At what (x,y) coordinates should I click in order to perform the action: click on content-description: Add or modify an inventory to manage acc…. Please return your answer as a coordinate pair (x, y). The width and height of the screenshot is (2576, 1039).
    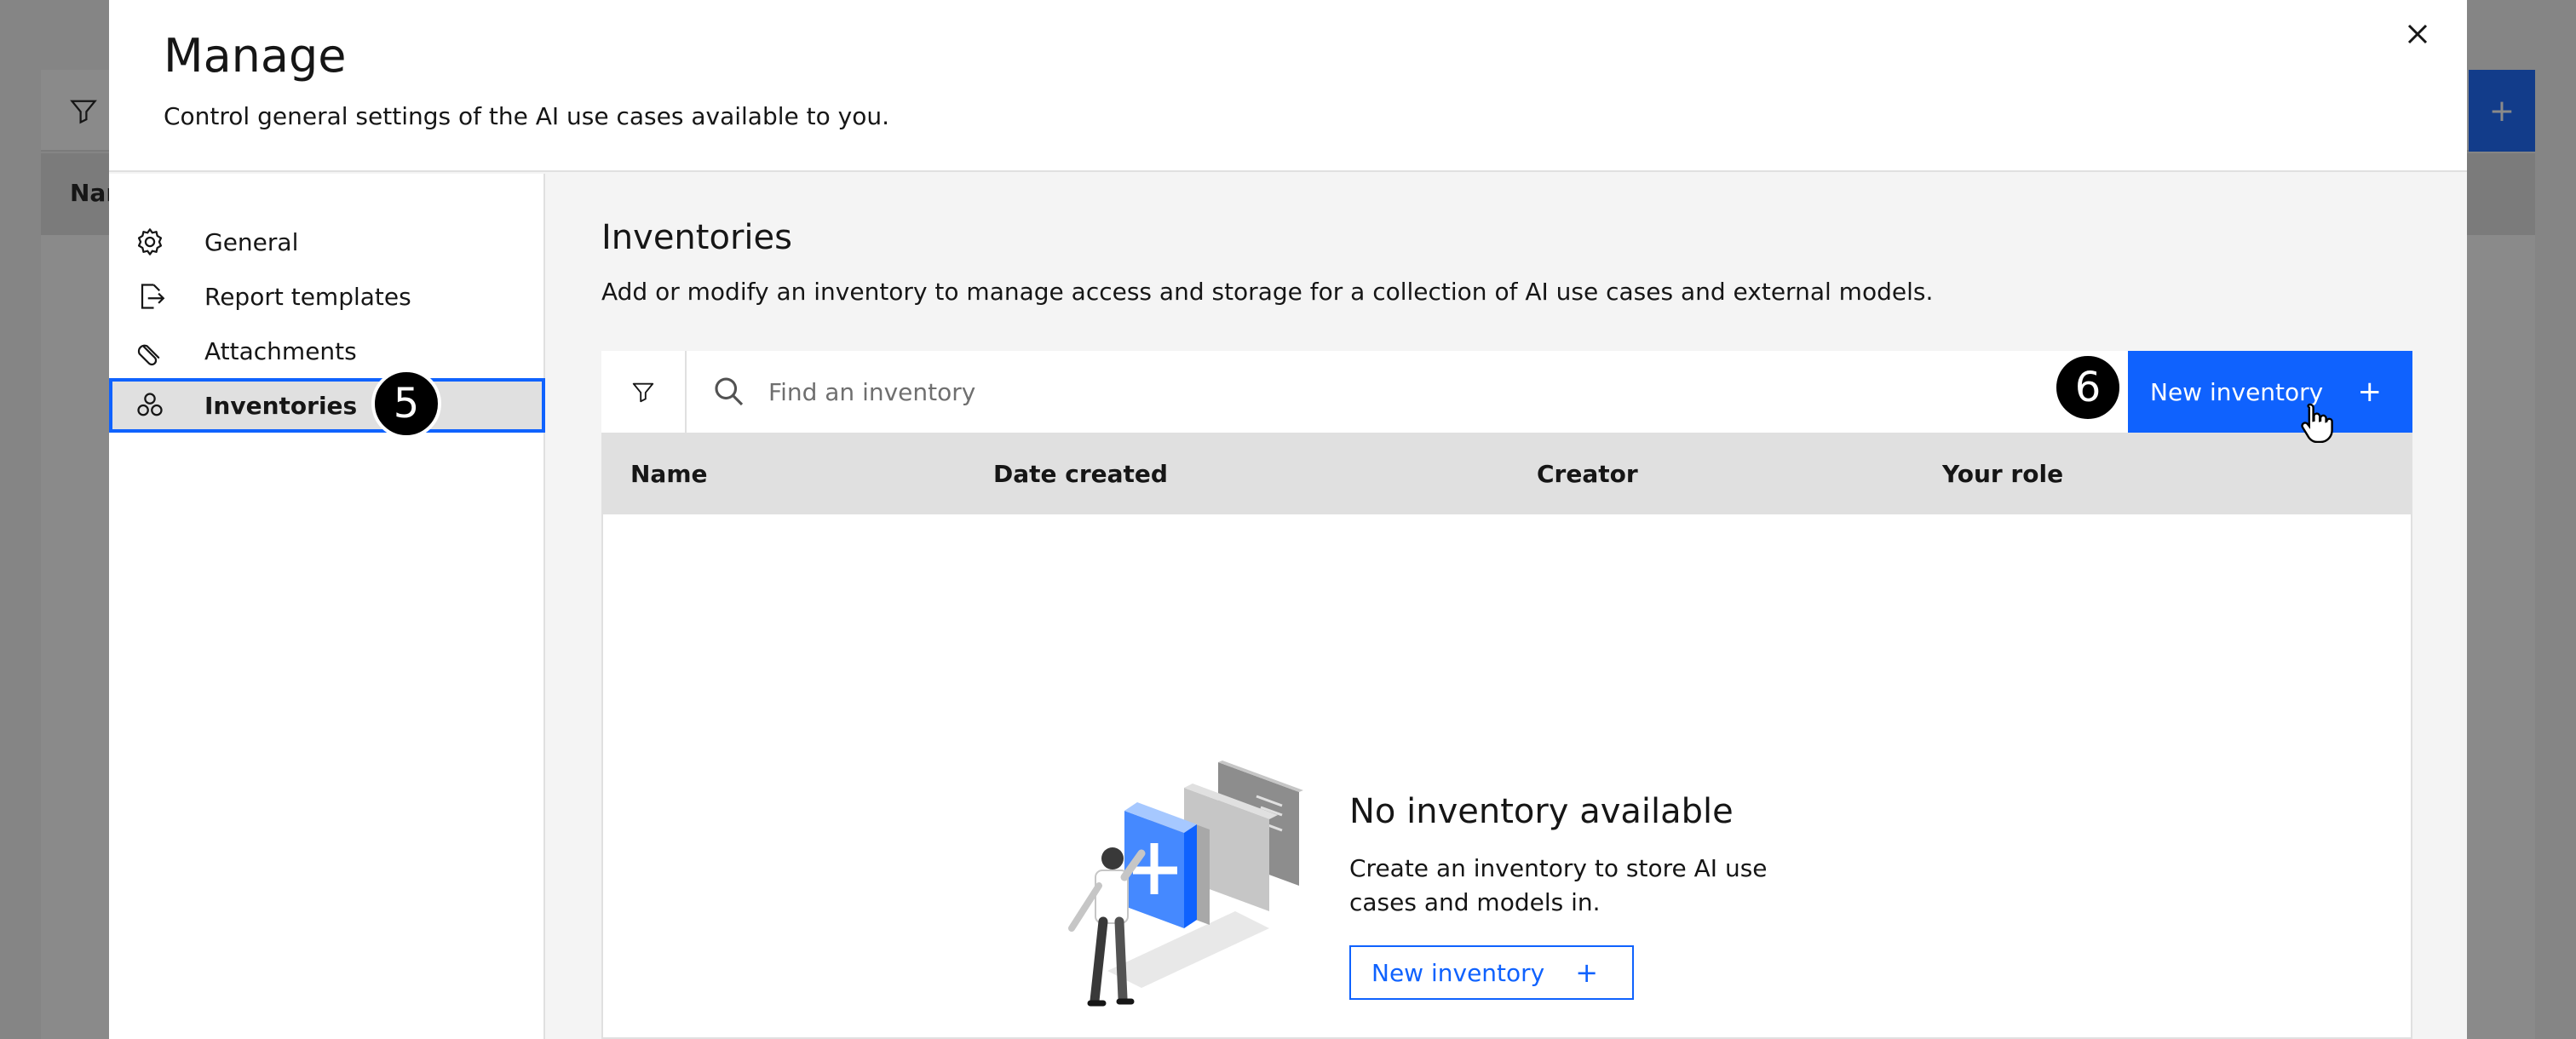
    Looking at the image, I should click on (1267, 292).